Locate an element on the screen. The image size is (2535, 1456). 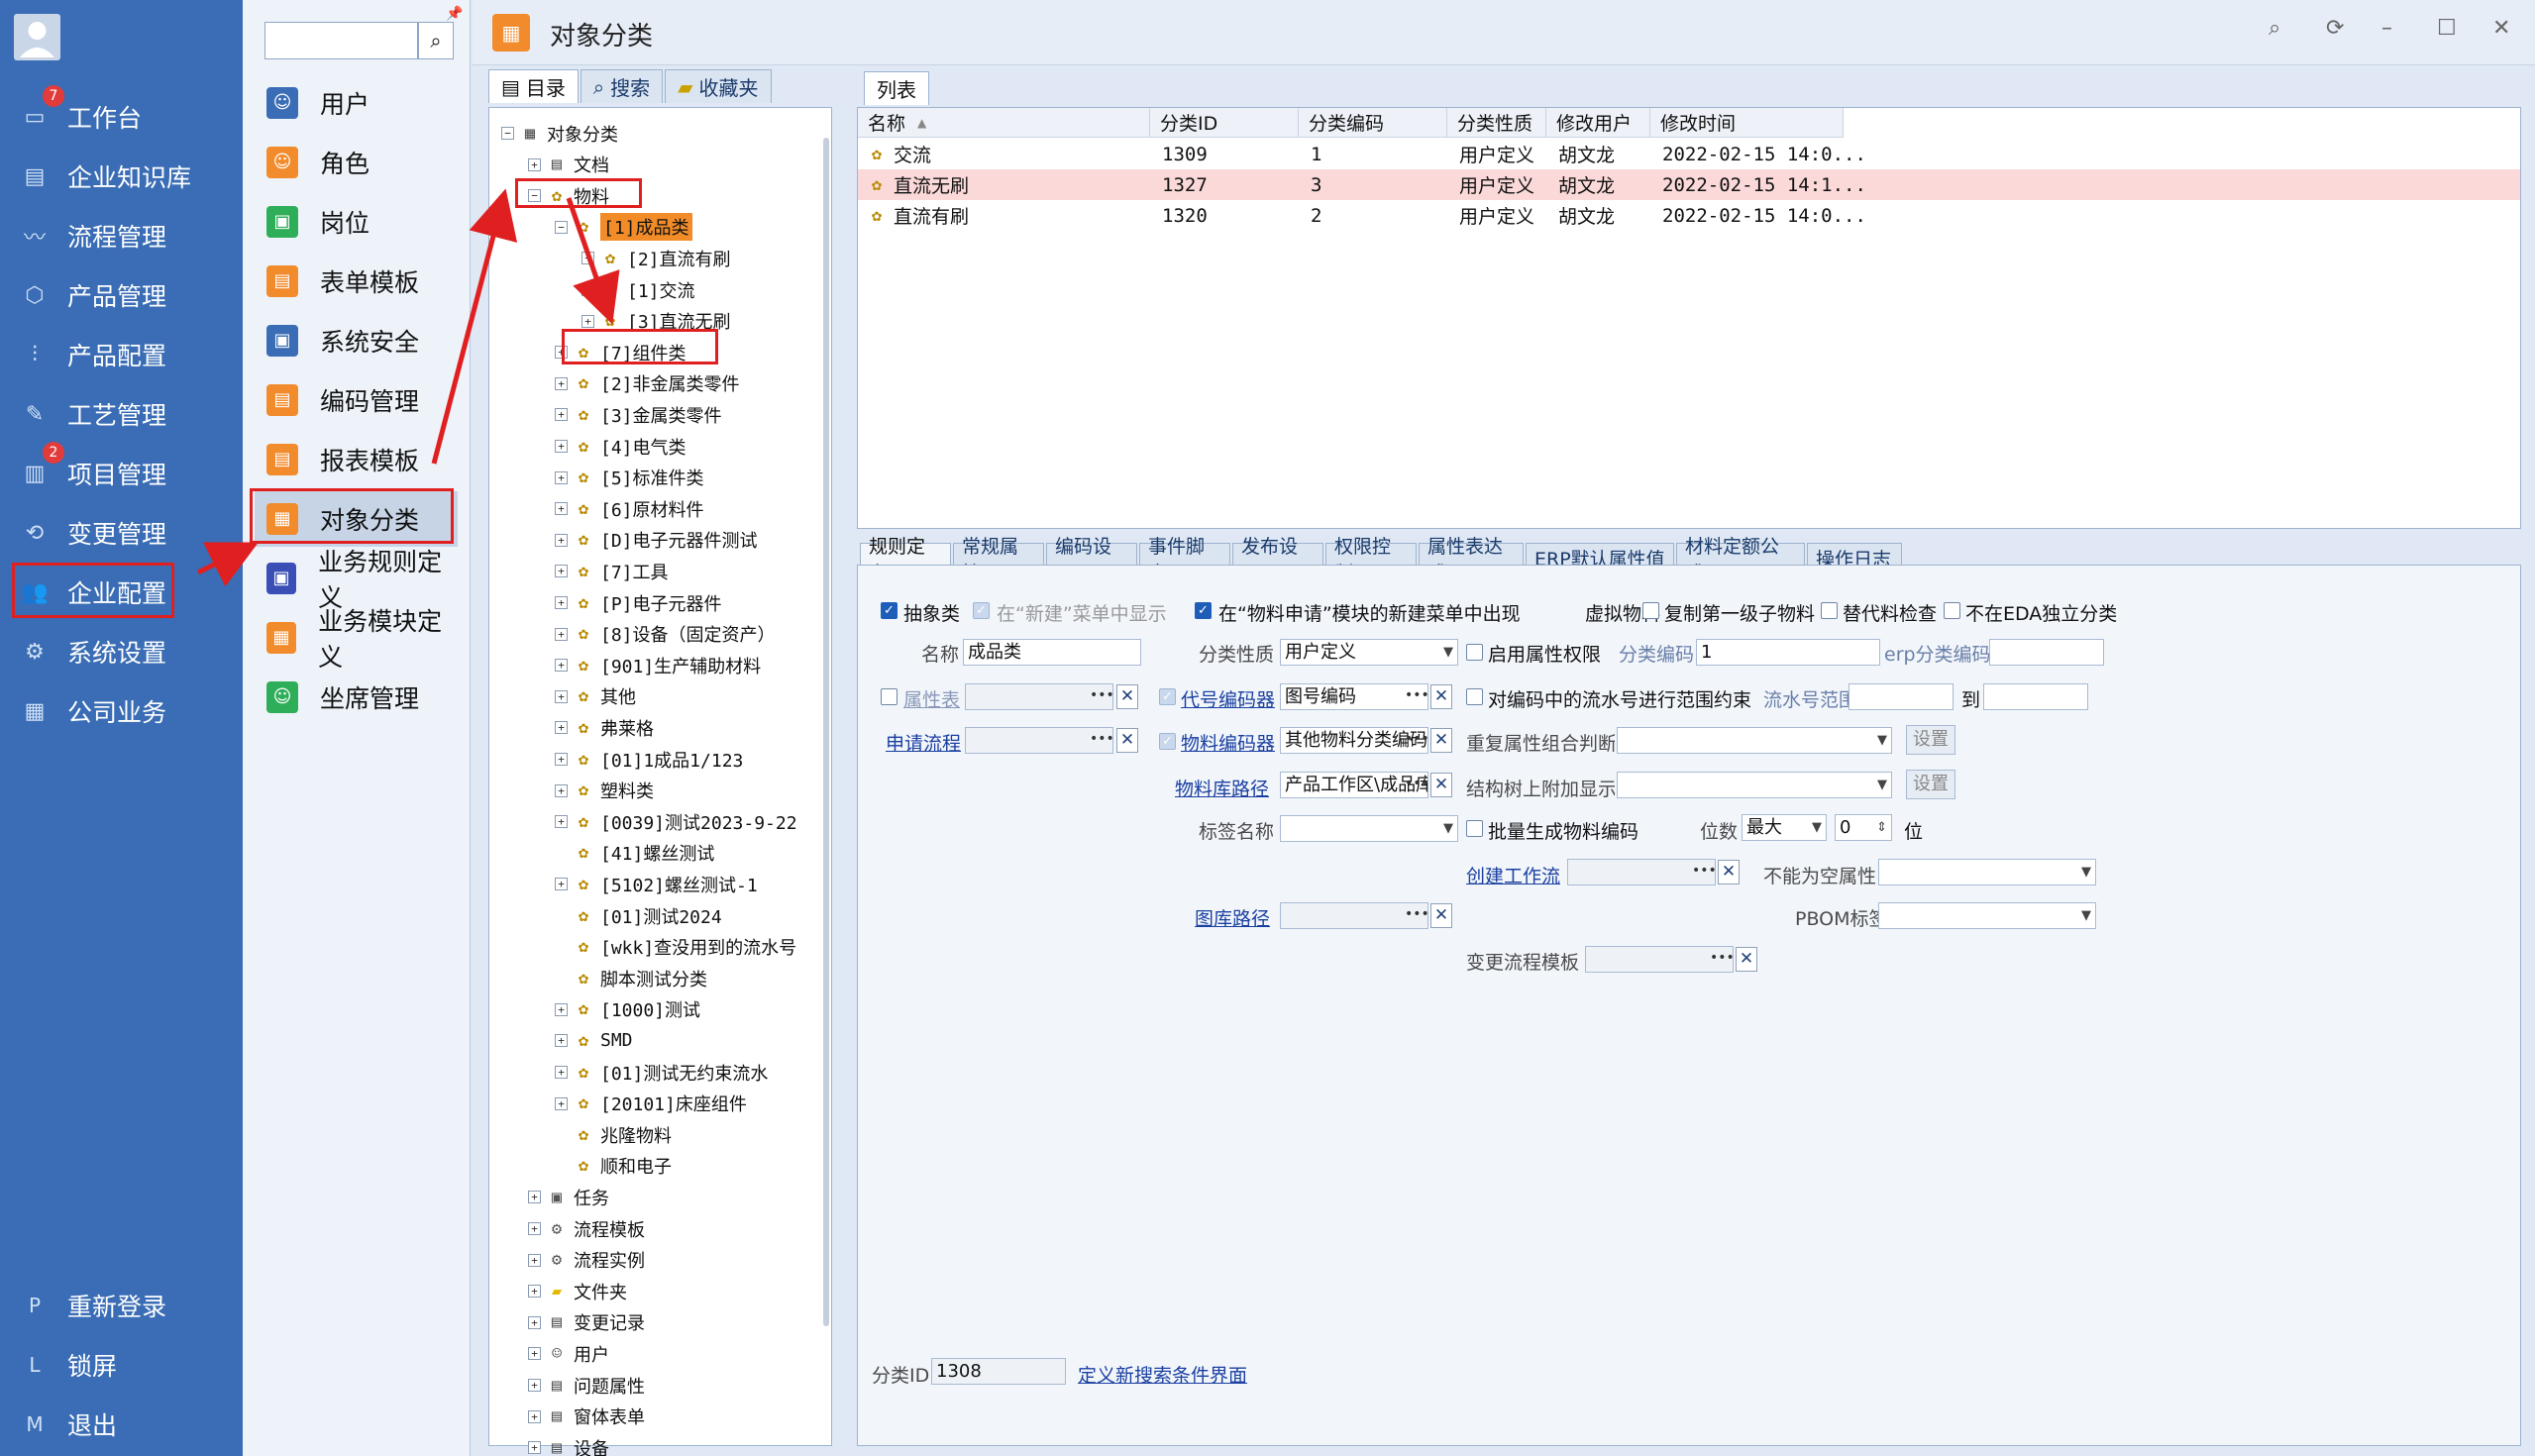
code-gen-checkbox: ✓ is located at coordinates (1167, 696).